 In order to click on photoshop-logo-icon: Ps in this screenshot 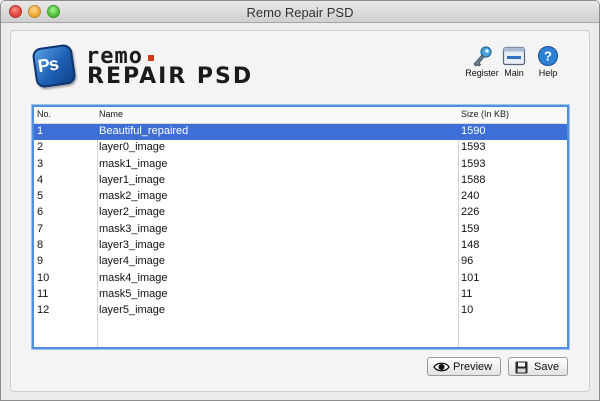, I will do `click(54, 66)`.